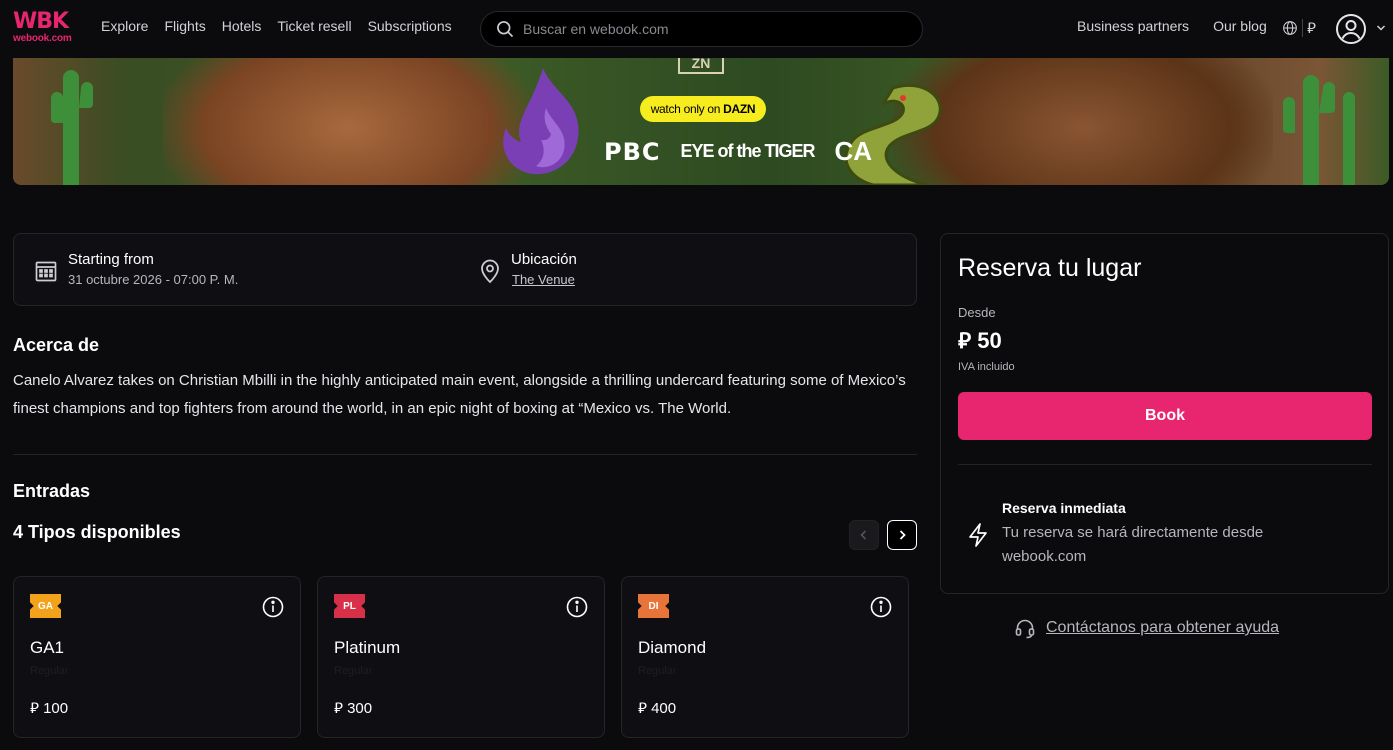 This screenshot has width=1393, height=750. What do you see at coordinates (360, 708) in the screenshot?
I see `ticket-price-value: 300` at bounding box center [360, 708].